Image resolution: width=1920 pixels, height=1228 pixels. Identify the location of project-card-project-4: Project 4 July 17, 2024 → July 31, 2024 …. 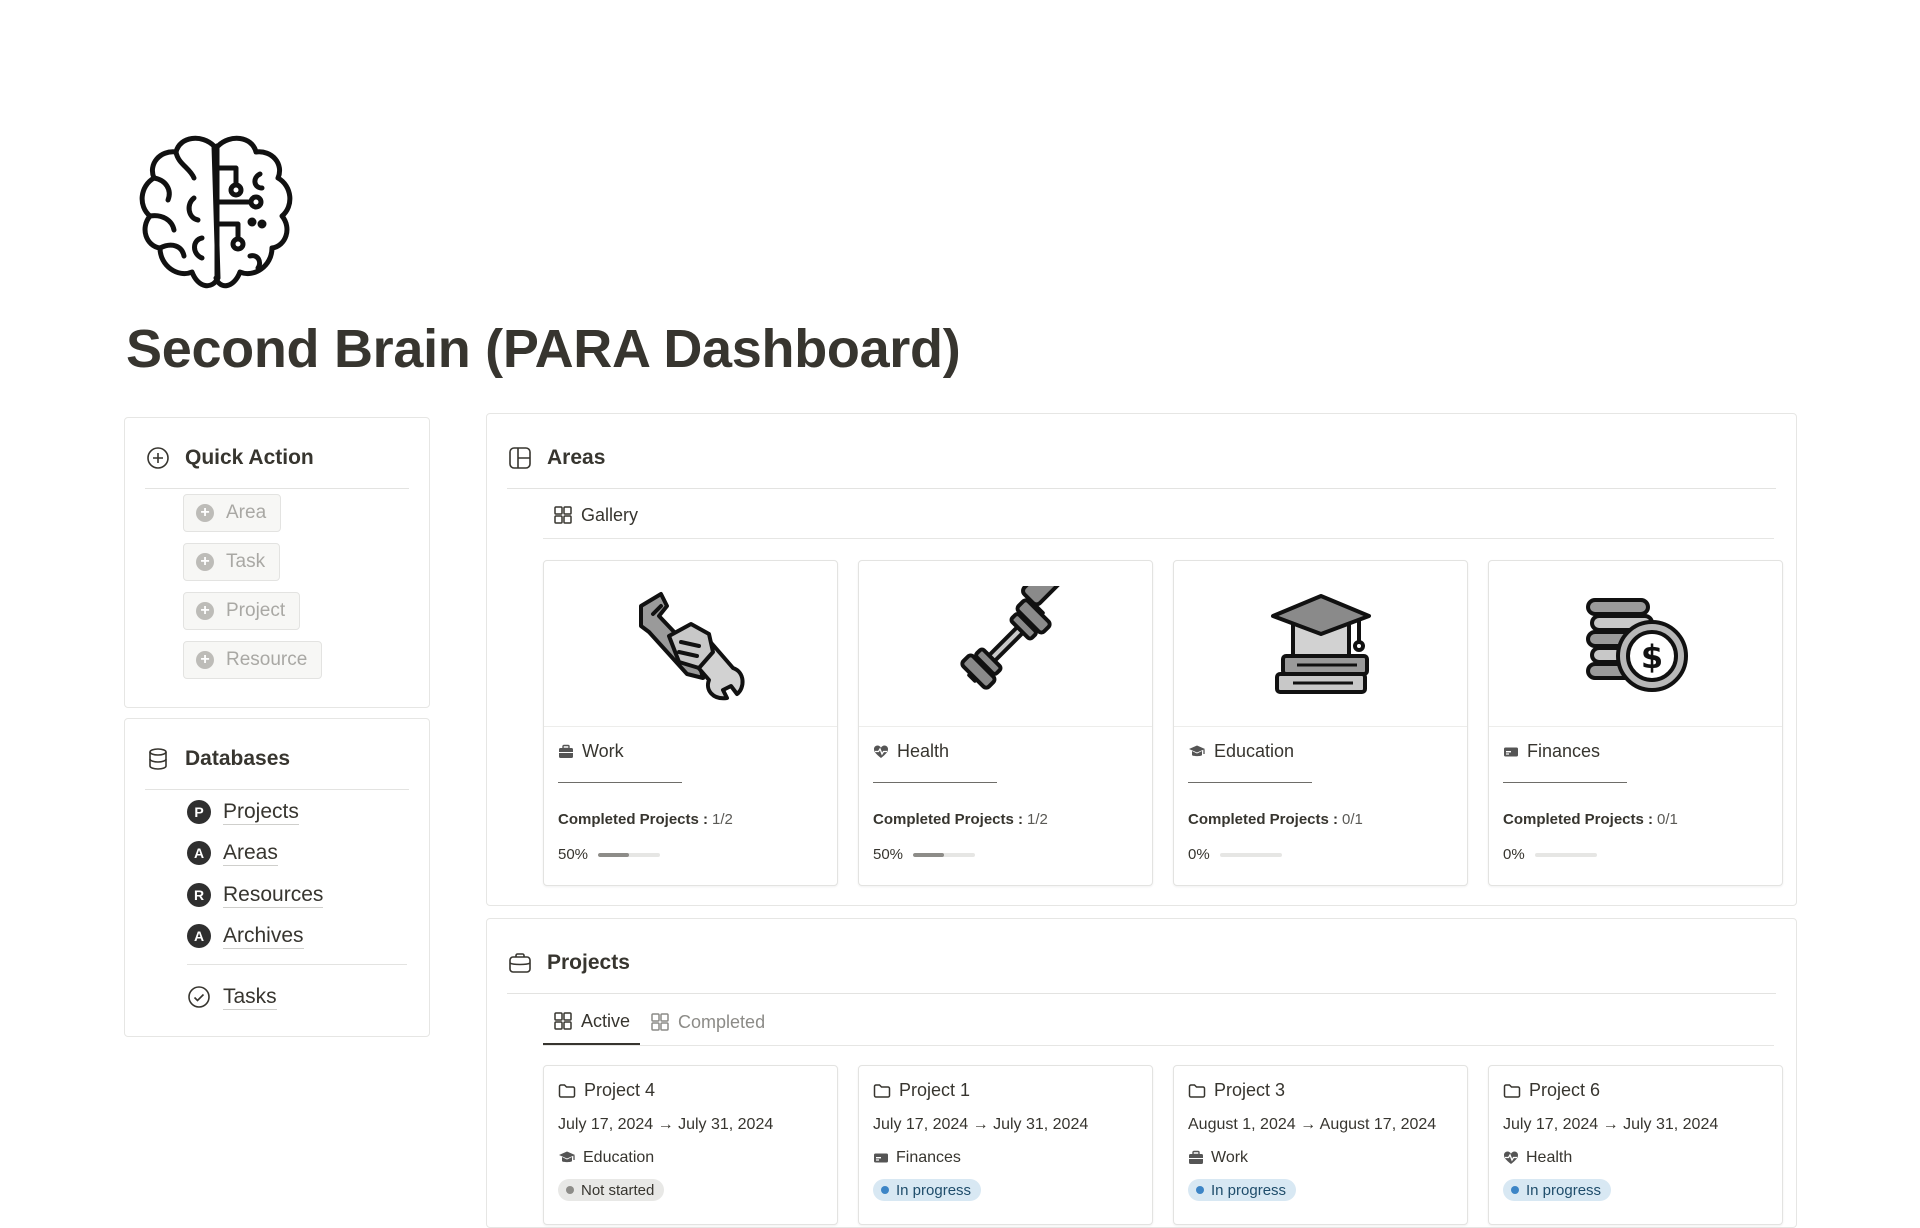
(690, 1145).